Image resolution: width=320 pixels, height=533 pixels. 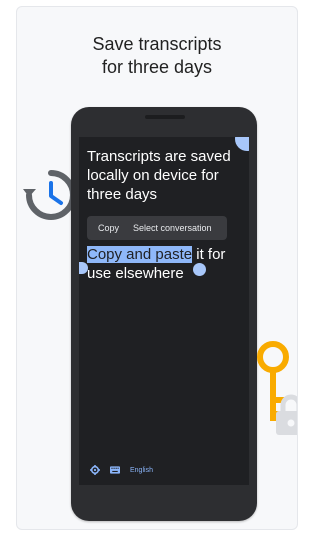 What do you see at coordinates (115, 470) in the screenshot?
I see `keyboard-icon` at bounding box center [115, 470].